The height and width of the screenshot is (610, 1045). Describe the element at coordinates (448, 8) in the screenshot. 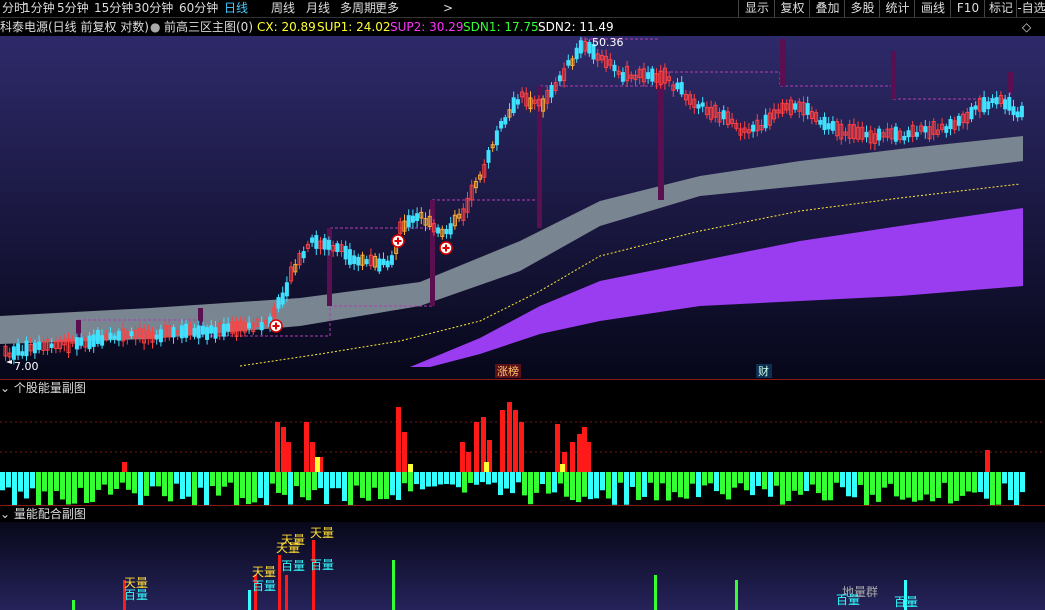

I see `more-arrow-icon: >` at that location.